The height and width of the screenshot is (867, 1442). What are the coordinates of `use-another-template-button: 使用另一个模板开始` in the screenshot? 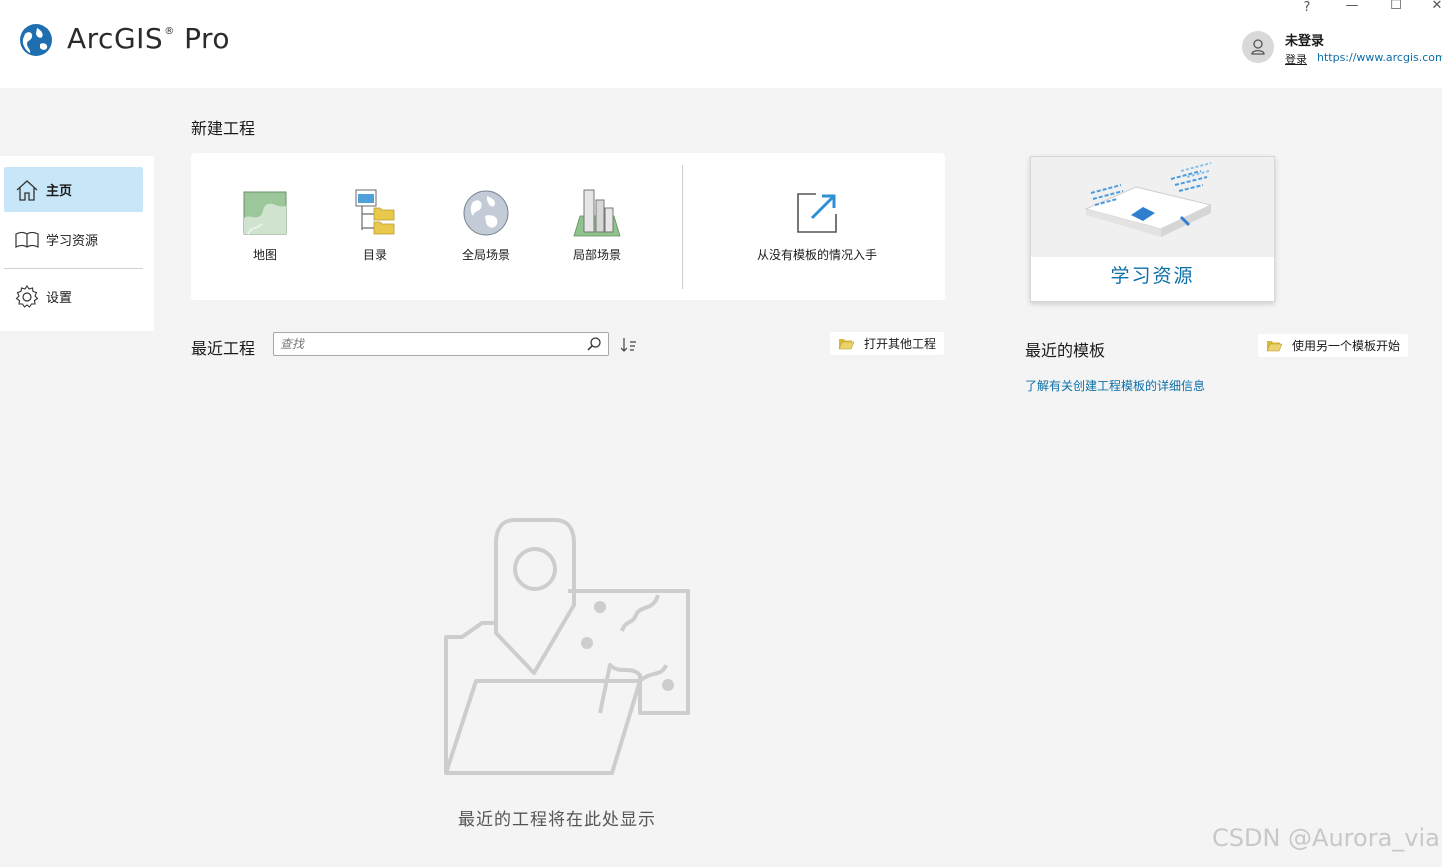 It's located at (1333, 345).